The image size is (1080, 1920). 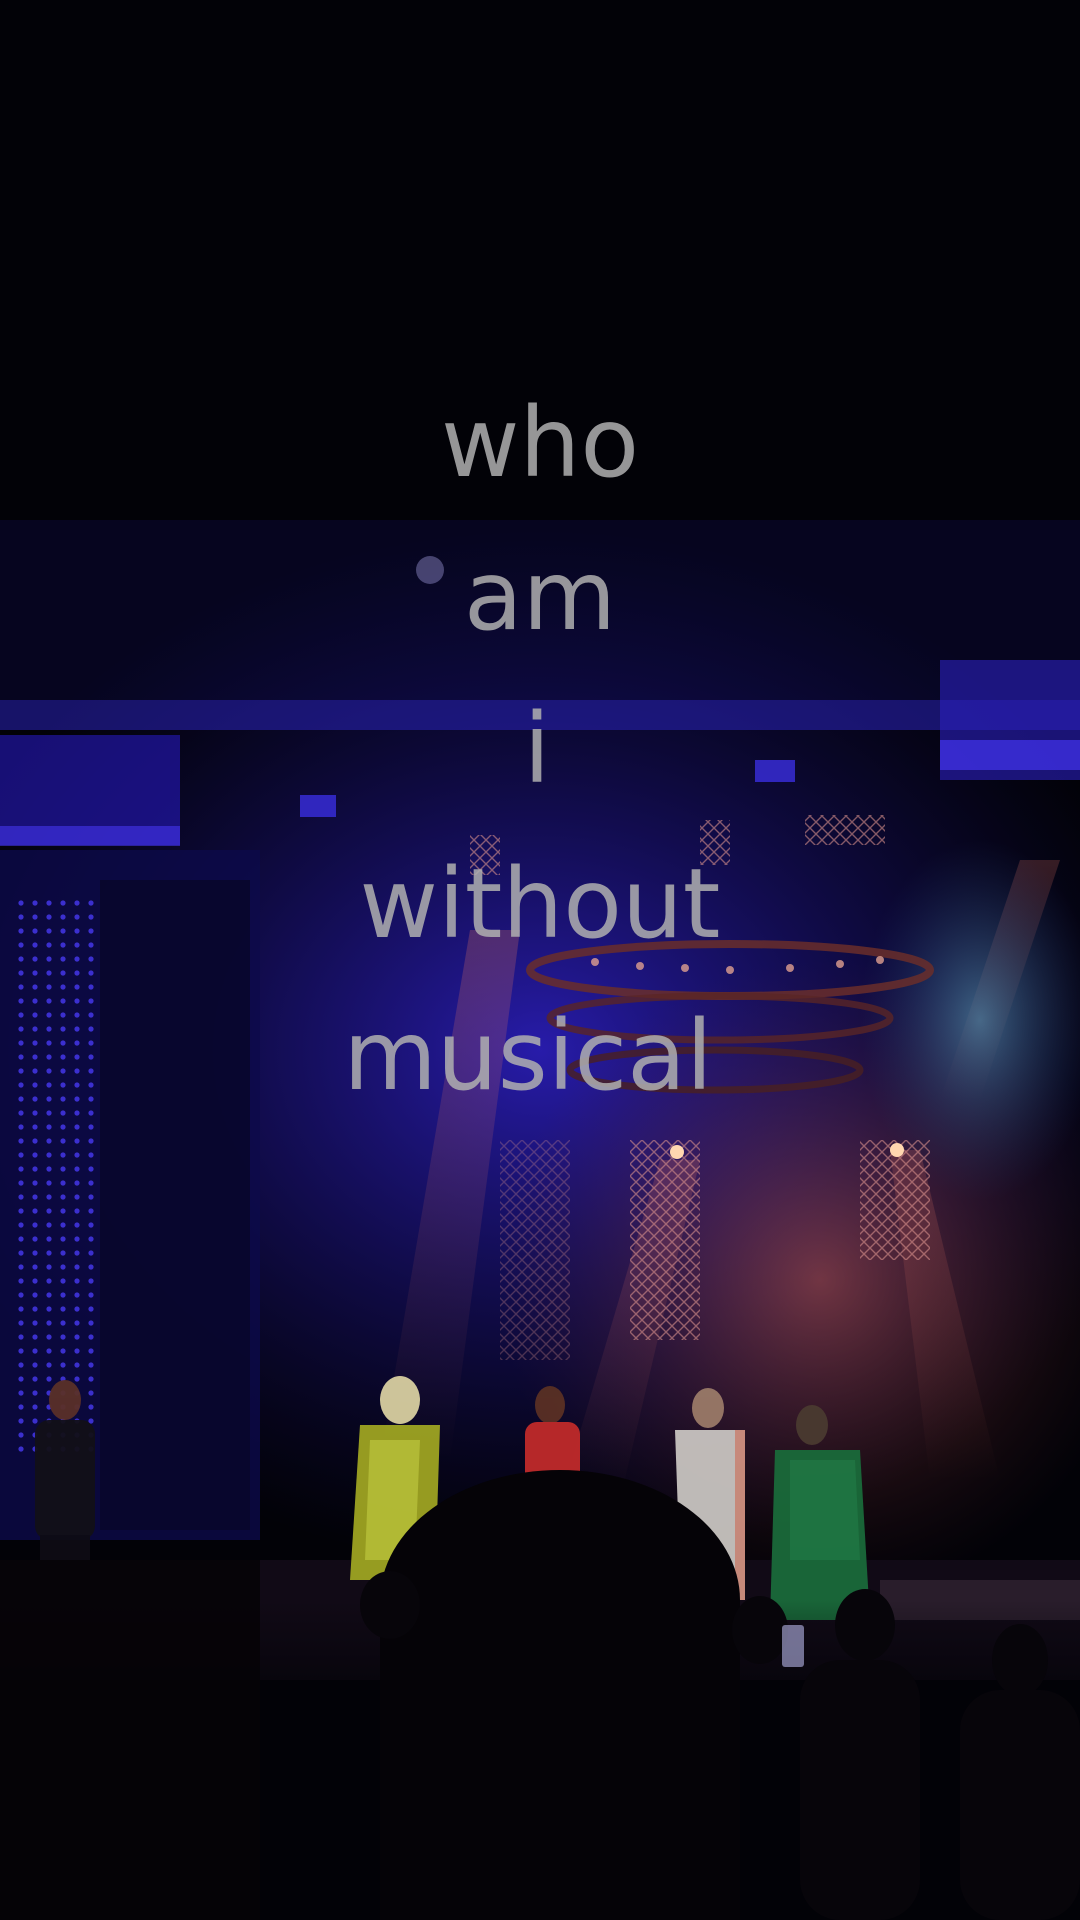 What do you see at coordinates (528, 1056) in the screenshot?
I see `caption-line-musical: musical` at bounding box center [528, 1056].